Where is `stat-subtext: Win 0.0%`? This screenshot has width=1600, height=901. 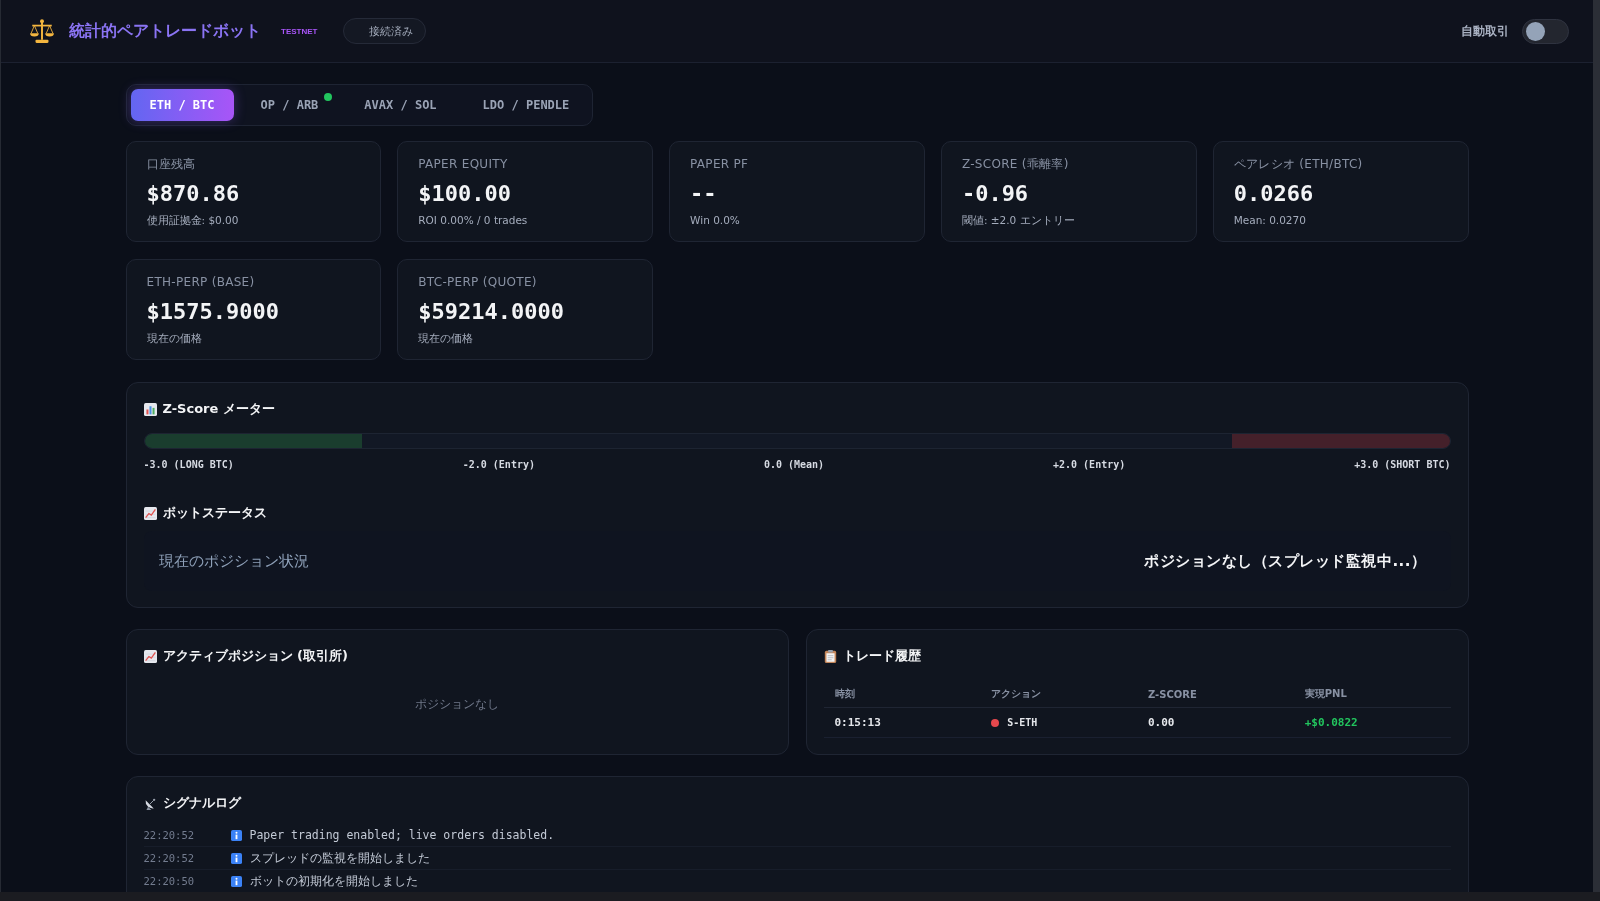 stat-subtext: Win 0.0% is located at coordinates (715, 220).